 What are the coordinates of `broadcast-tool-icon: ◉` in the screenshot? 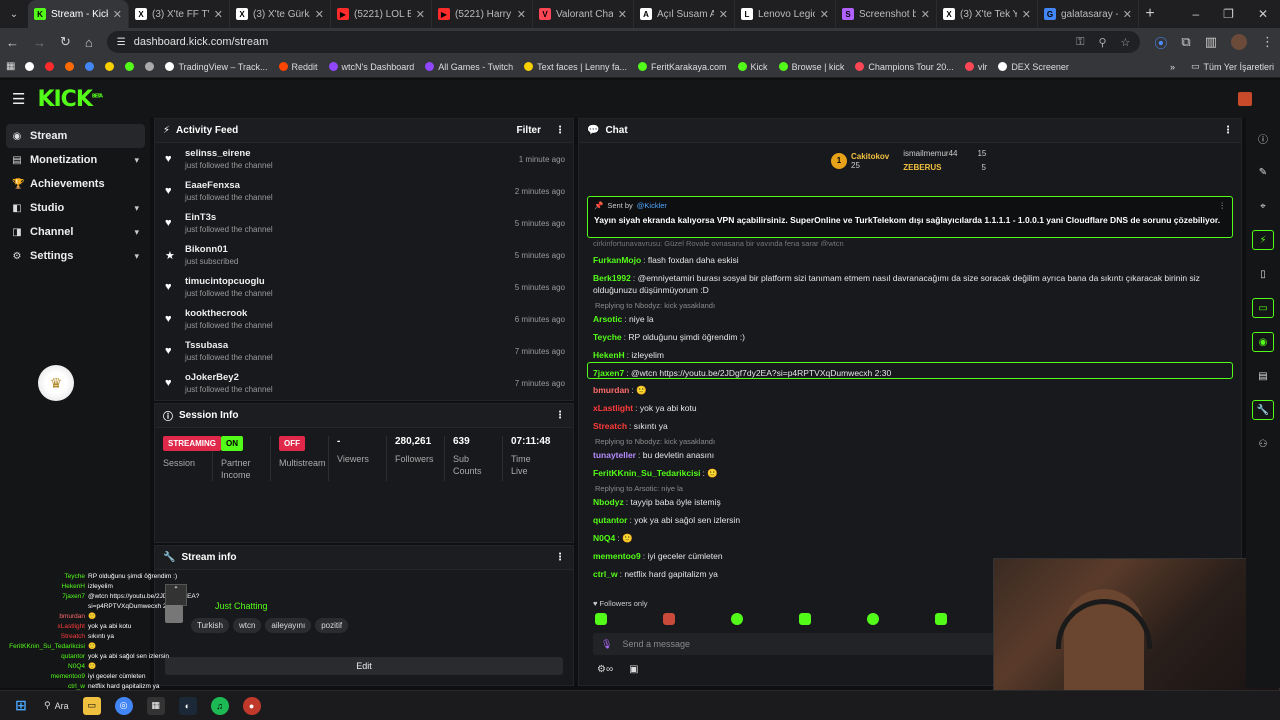 It's located at (1263, 342).